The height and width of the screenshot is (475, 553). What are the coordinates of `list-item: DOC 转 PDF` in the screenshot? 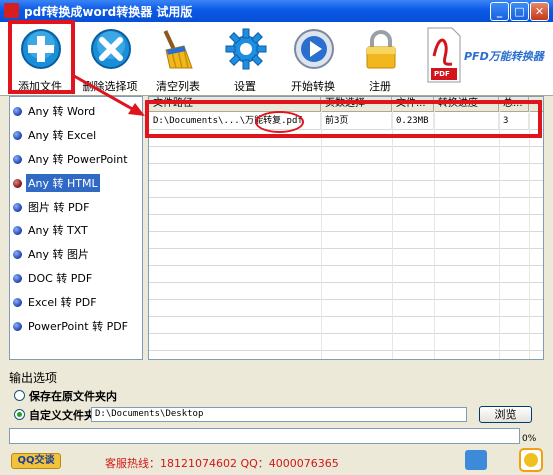 It's located at (53, 278).